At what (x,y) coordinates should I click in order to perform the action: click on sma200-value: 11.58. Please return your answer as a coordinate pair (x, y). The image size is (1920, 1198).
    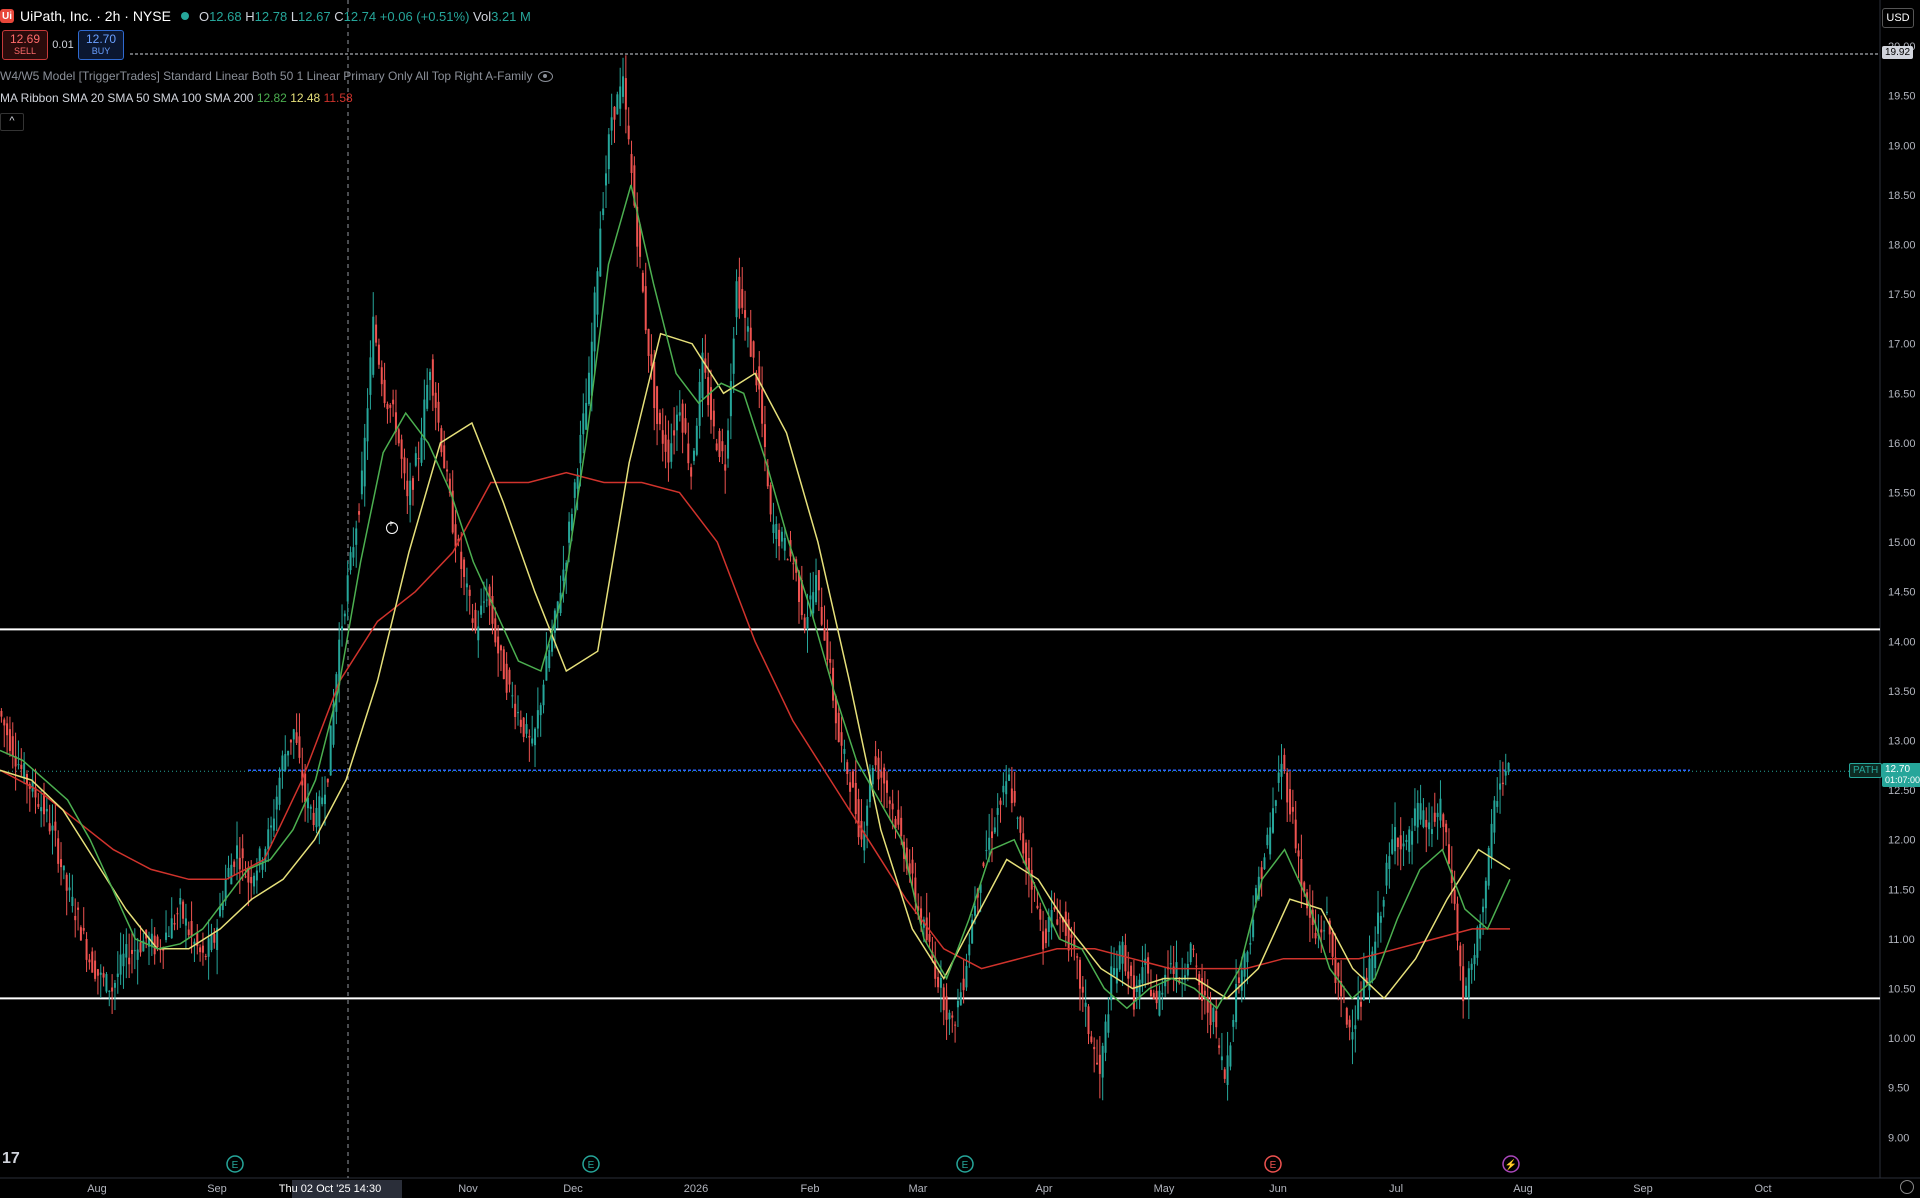
    Looking at the image, I should click on (338, 98).